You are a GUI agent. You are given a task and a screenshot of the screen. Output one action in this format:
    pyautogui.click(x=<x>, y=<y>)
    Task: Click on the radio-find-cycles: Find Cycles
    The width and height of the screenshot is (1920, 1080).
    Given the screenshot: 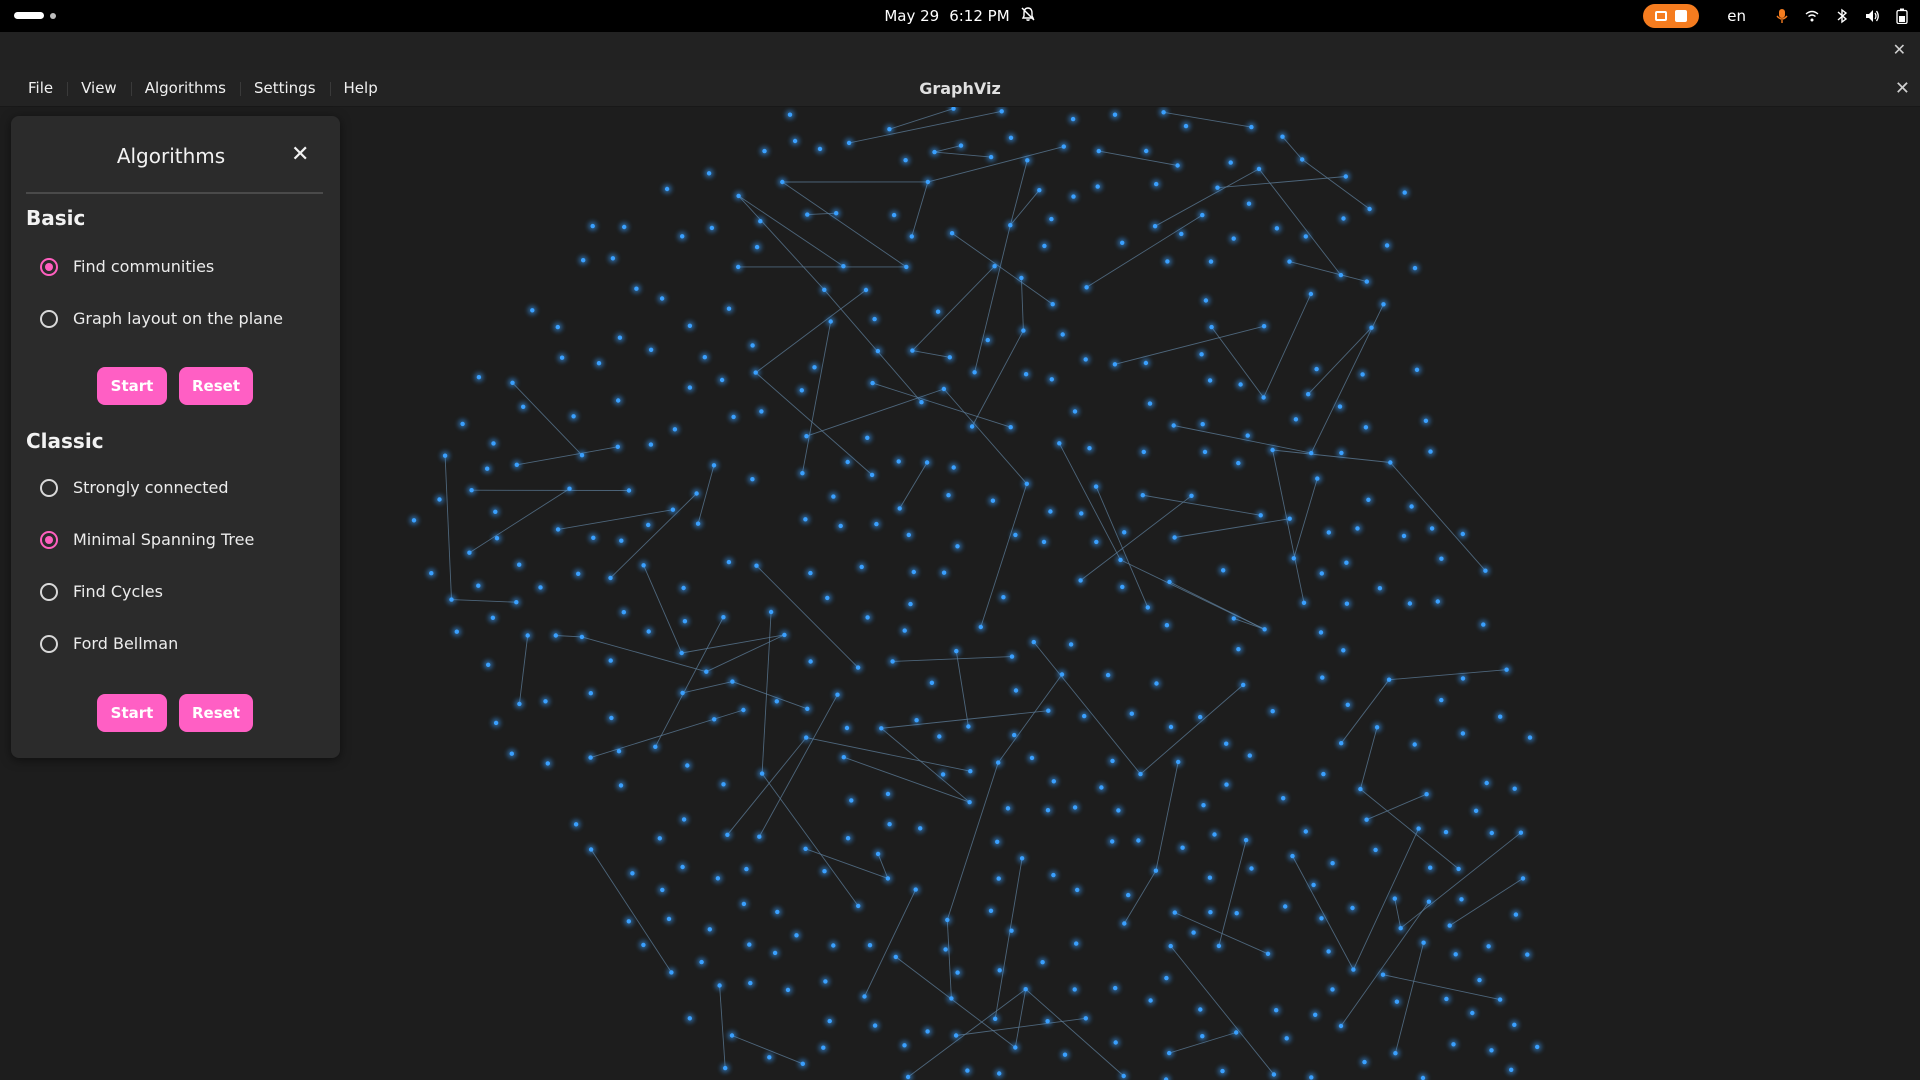 What is the action you would take?
    pyautogui.click(x=101, y=591)
    